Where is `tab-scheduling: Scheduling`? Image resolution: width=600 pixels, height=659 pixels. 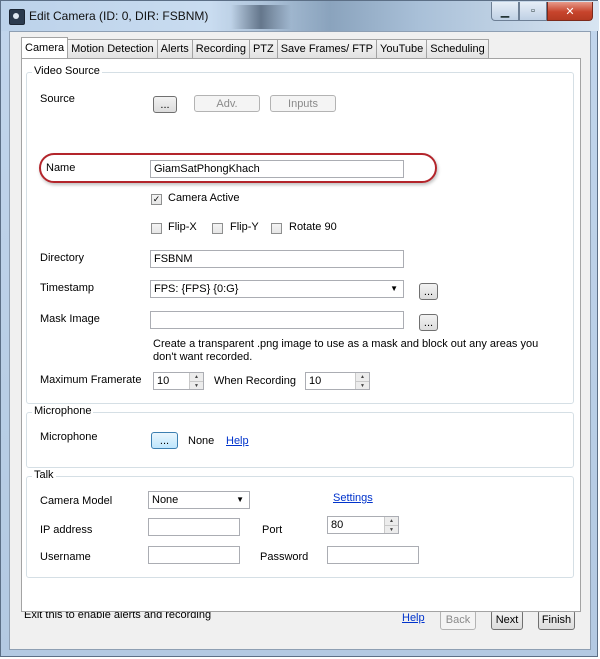
tab-scheduling: Scheduling is located at coordinates (457, 48).